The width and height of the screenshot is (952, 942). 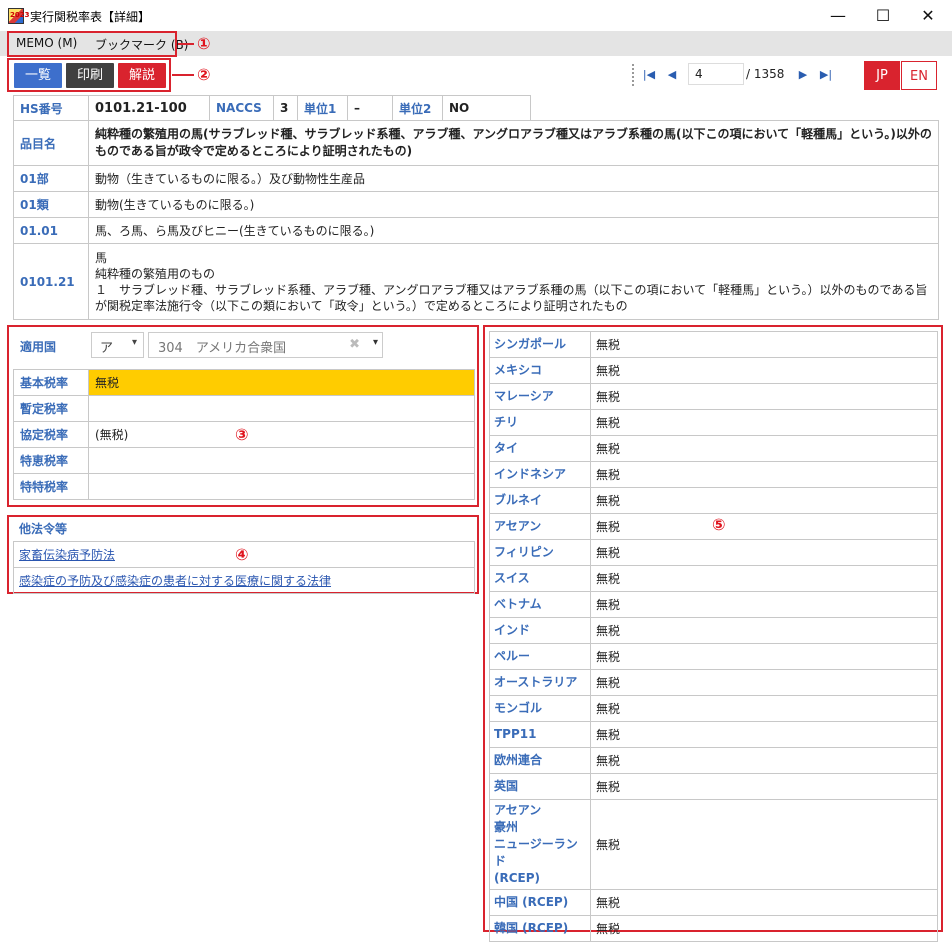 I want to click on table-row: オーストラリア 無税, so click(x=713, y=682).